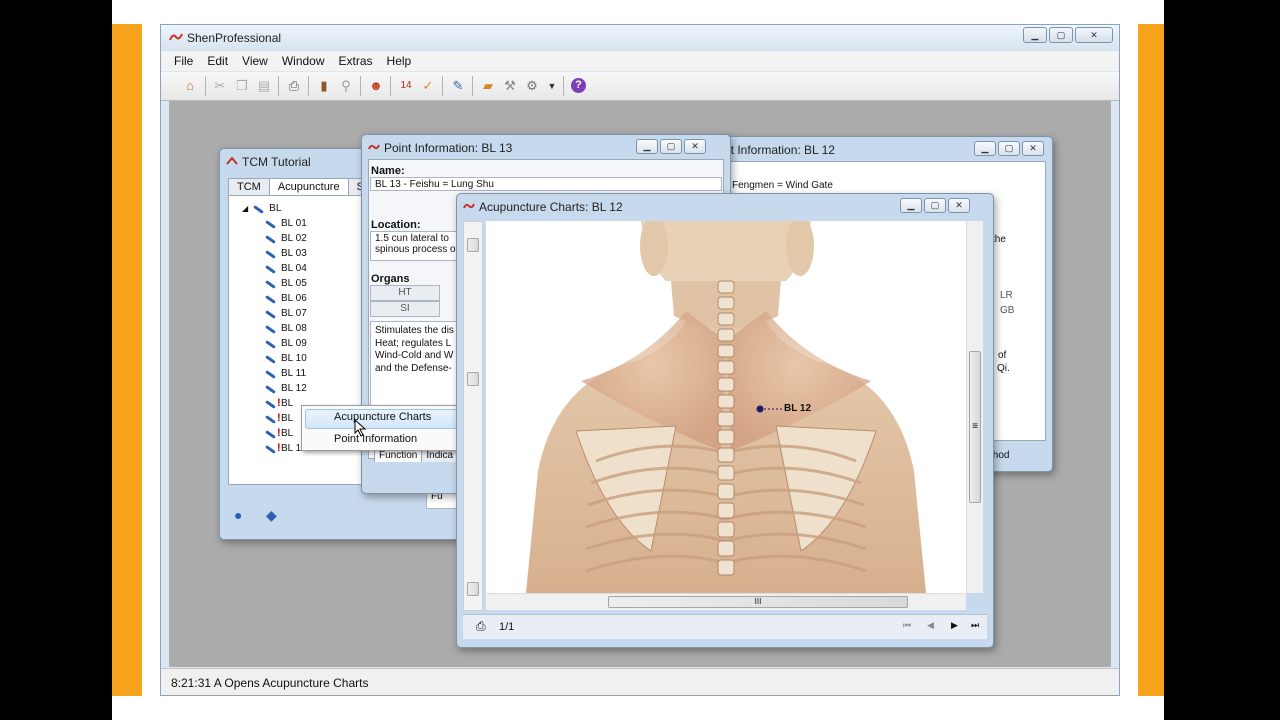 The image size is (1280, 720). Describe the element at coordinates (127, 360) in the screenshot. I see `orange-border-left` at that location.